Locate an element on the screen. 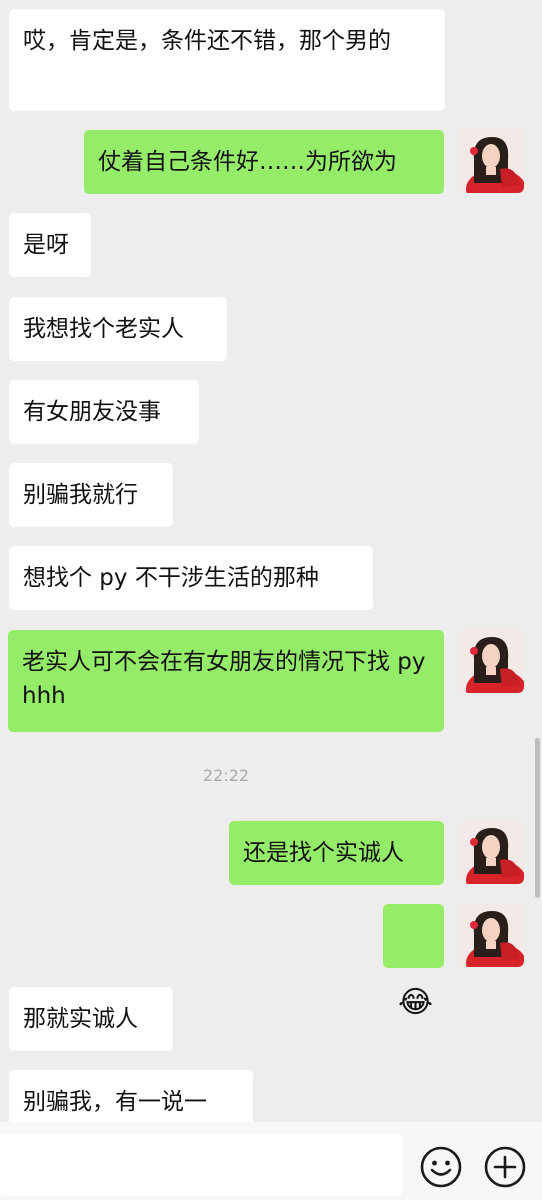  more-button is located at coordinates (505, 1167).